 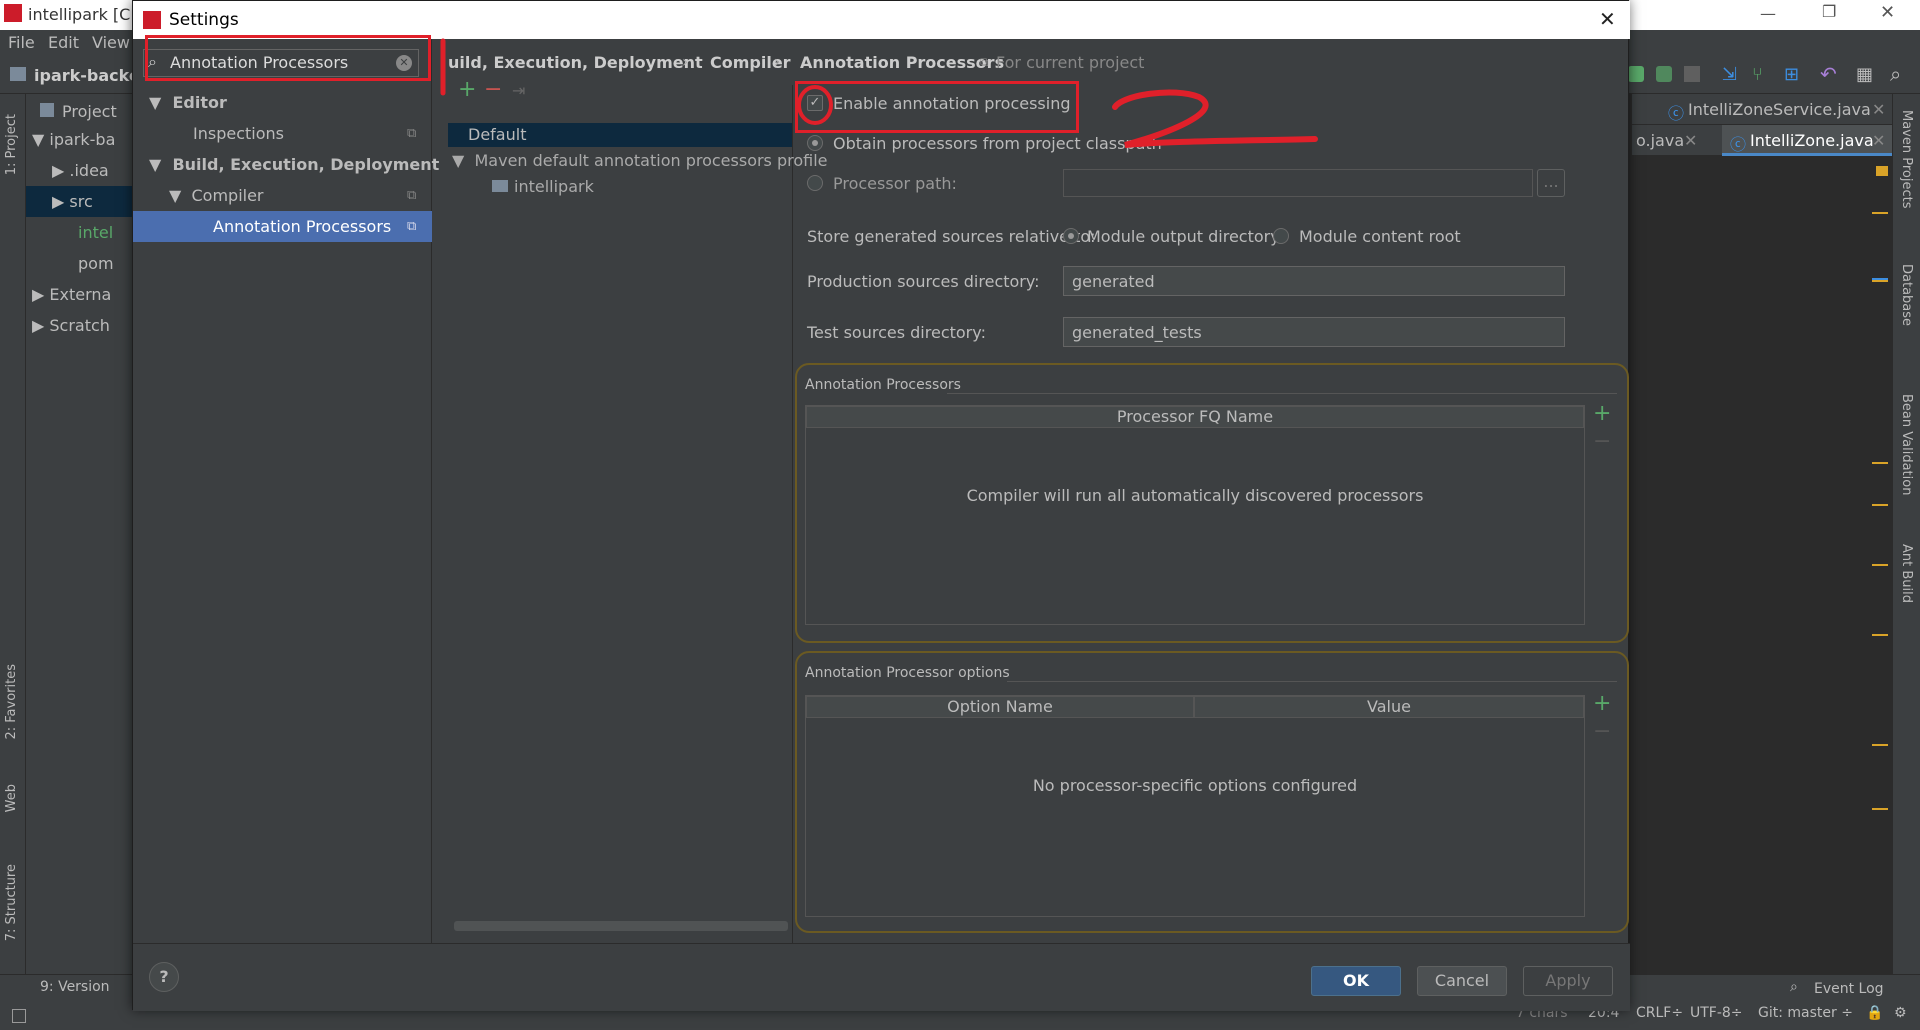 I want to click on horizontal-scrollbar, so click(x=621, y=926).